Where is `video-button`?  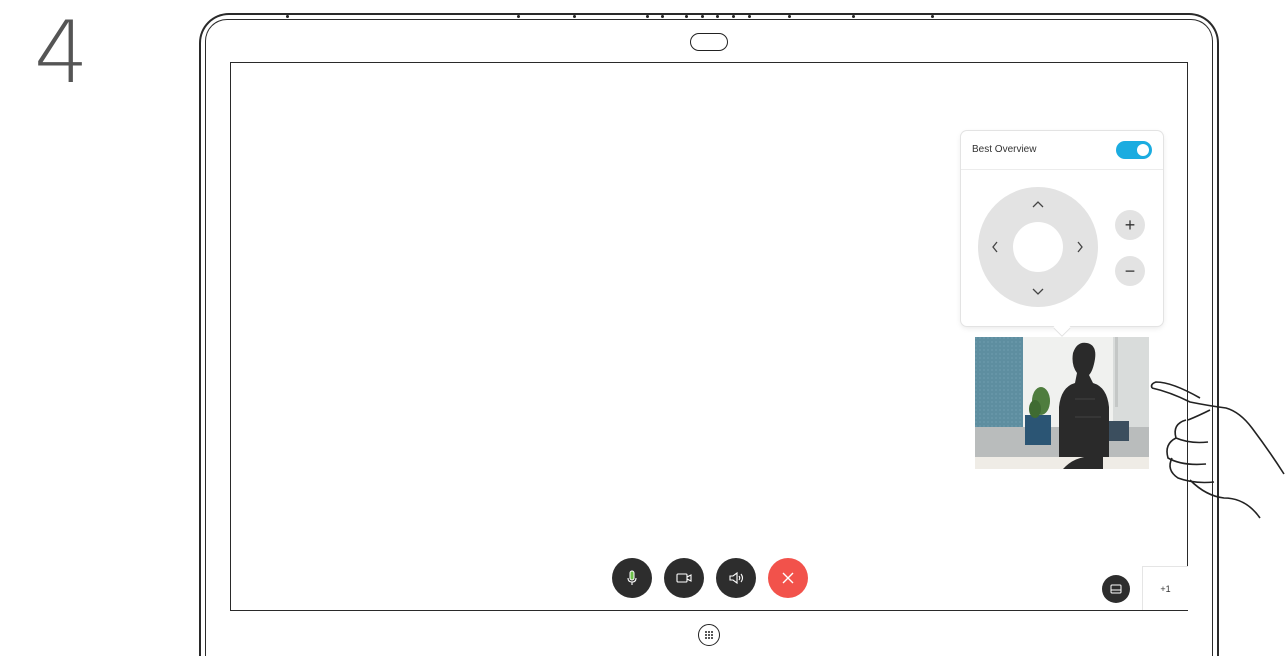
video-button is located at coordinates (684, 578).